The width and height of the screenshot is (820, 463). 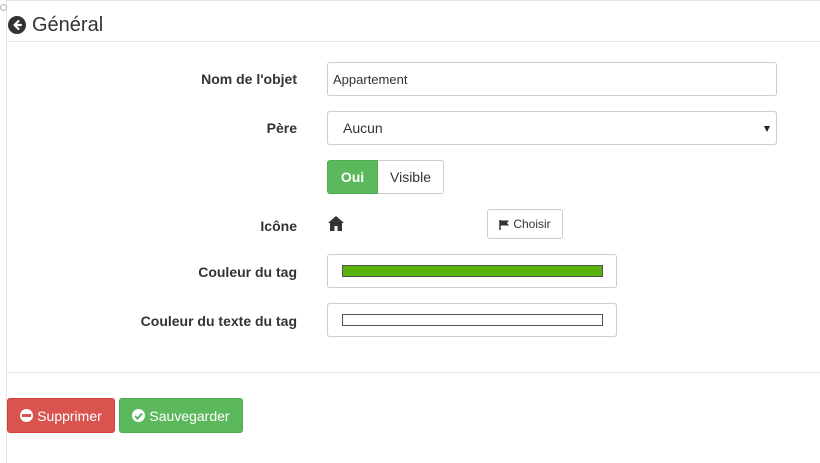 What do you see at coordinates (218, 321) in the screenshot?
I see `tag-text-color-label: Couleur du texte du tag` at bounding box center [218, 321].